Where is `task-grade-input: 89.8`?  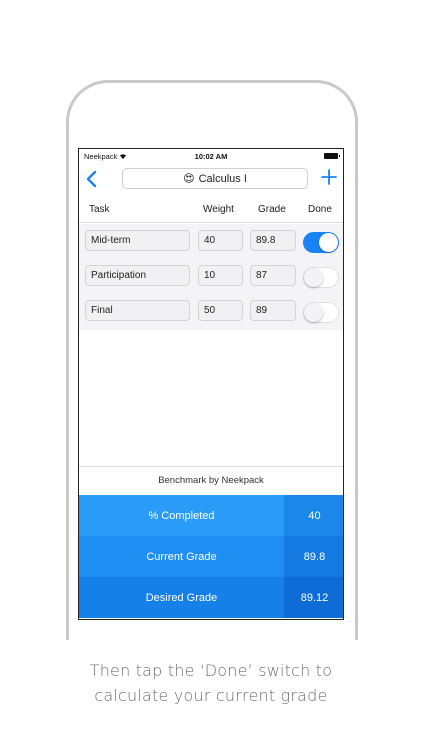 task-grade-input: 89.8 is located at coordinates (273, 240).